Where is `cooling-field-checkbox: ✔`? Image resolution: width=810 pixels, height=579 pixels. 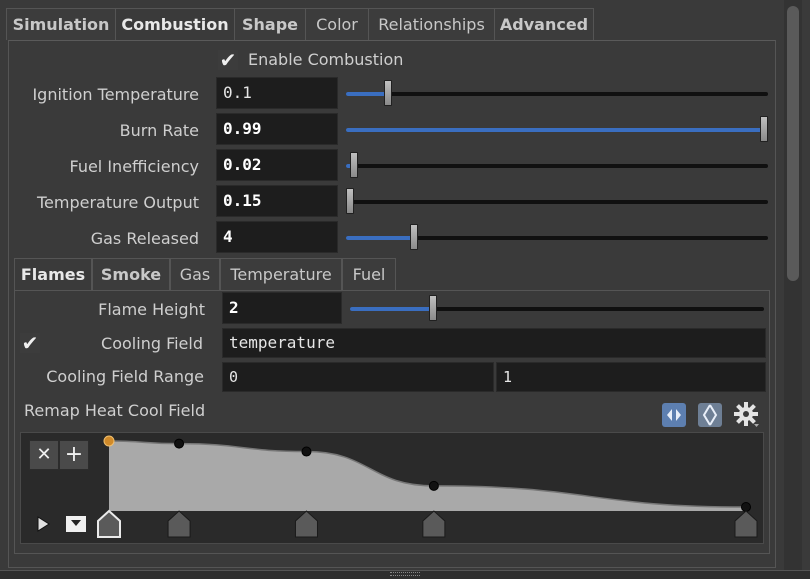 cooling-field-checkbox: ✔ is located at coordinates (30, 343).